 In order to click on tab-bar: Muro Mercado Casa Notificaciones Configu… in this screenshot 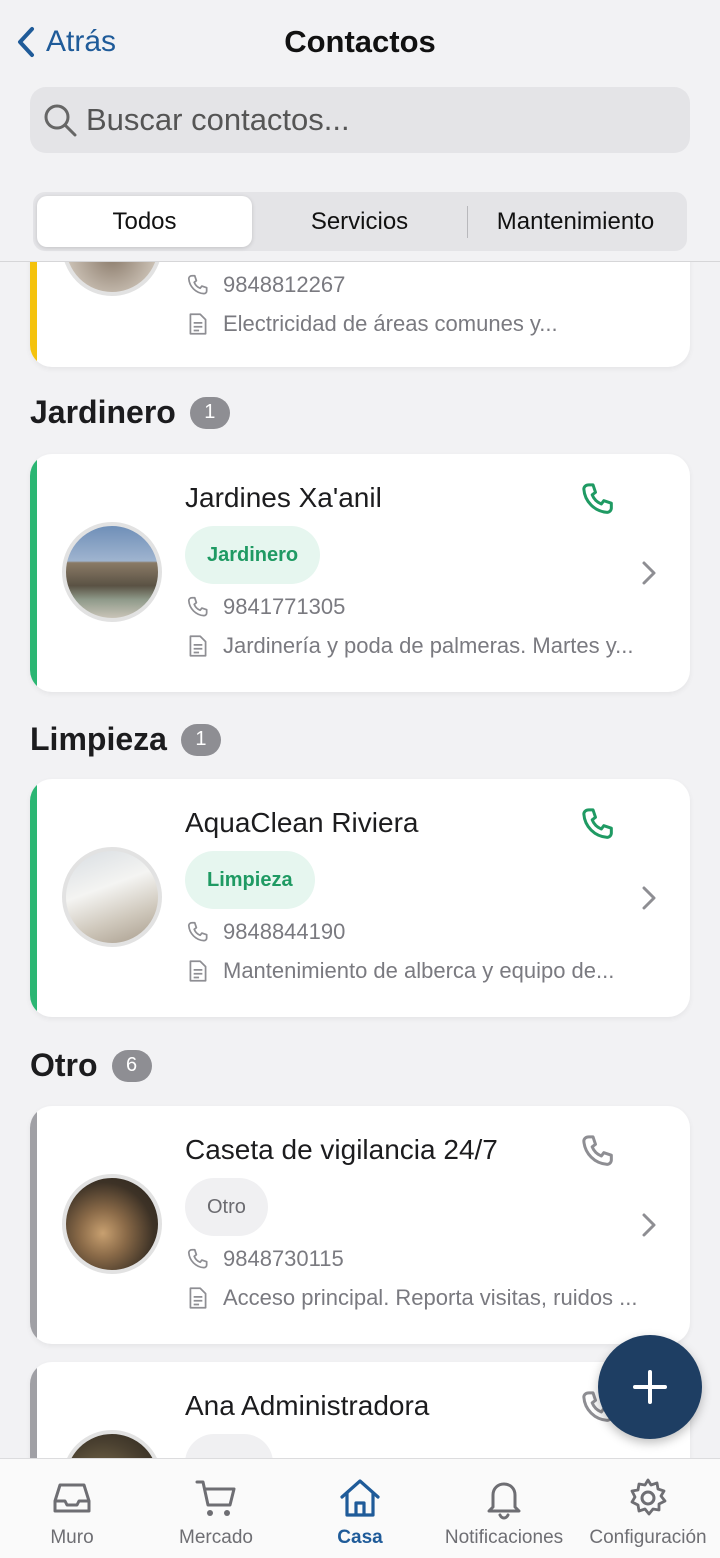, I will do `click(360, 1508)`.